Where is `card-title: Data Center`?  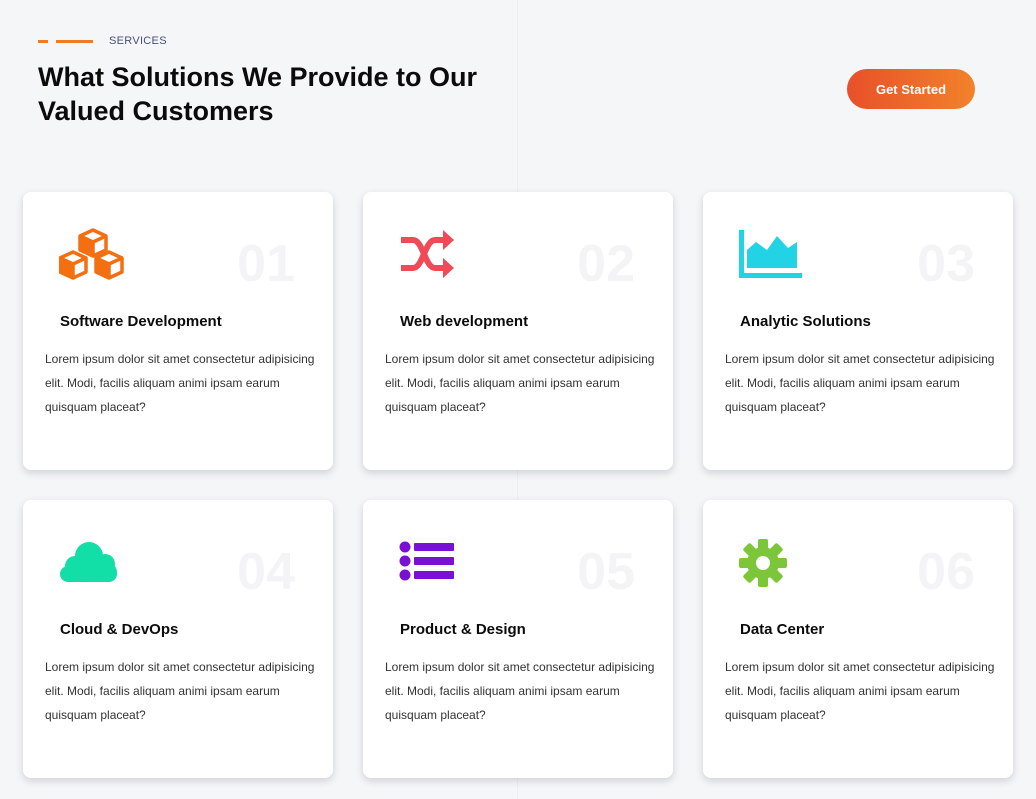
card-title: Data Center is located at coordinates (782, 629).